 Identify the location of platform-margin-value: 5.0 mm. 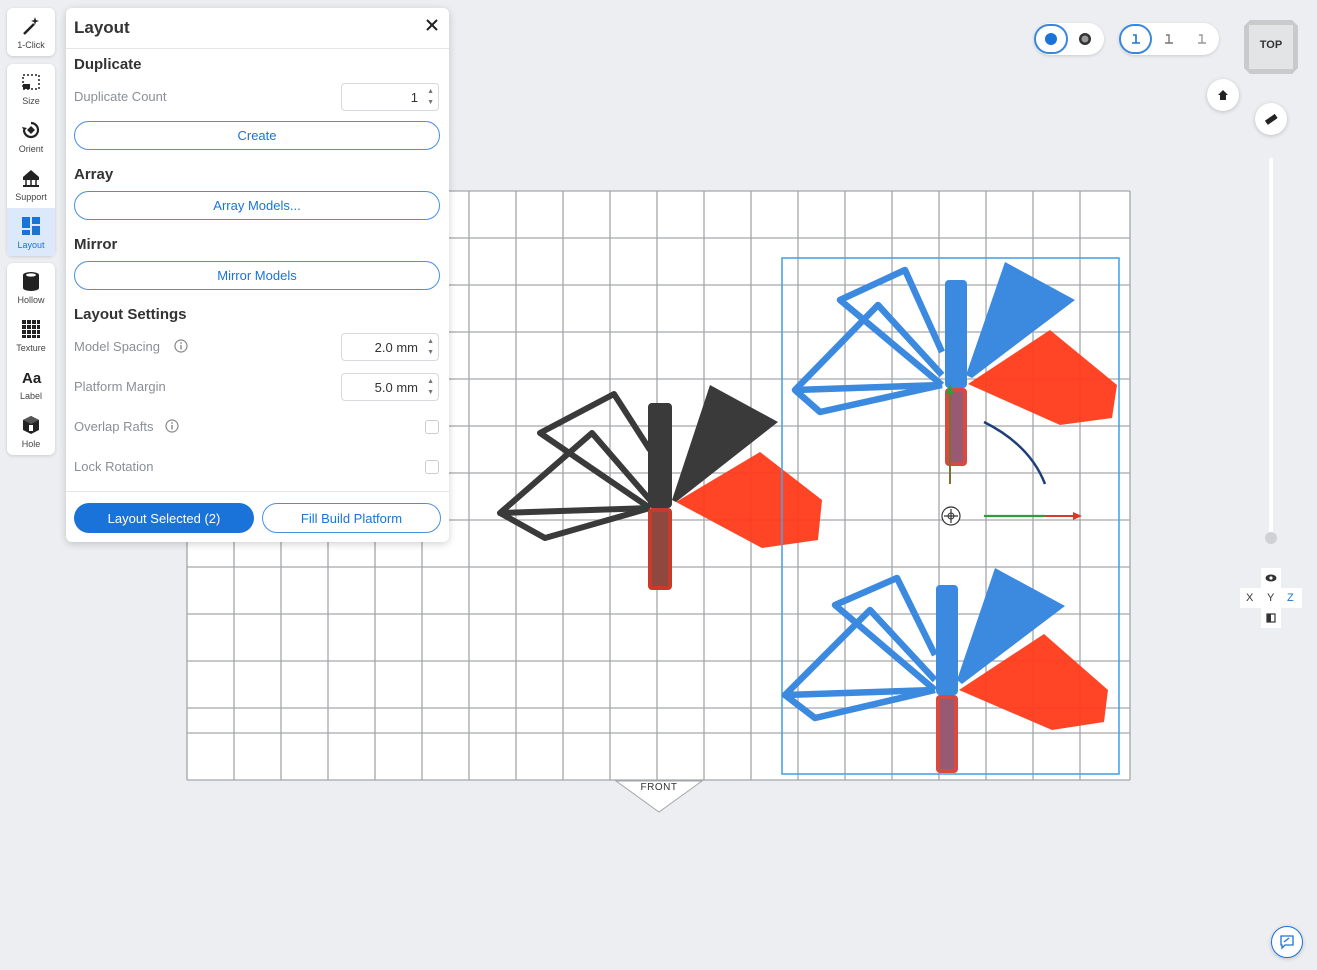
(396, 387).